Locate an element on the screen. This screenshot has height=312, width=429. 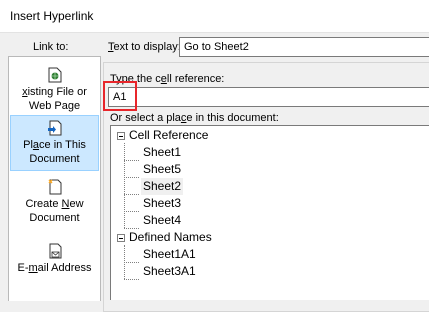
link-to-label: Link to: is located at coordinates (51, 47).